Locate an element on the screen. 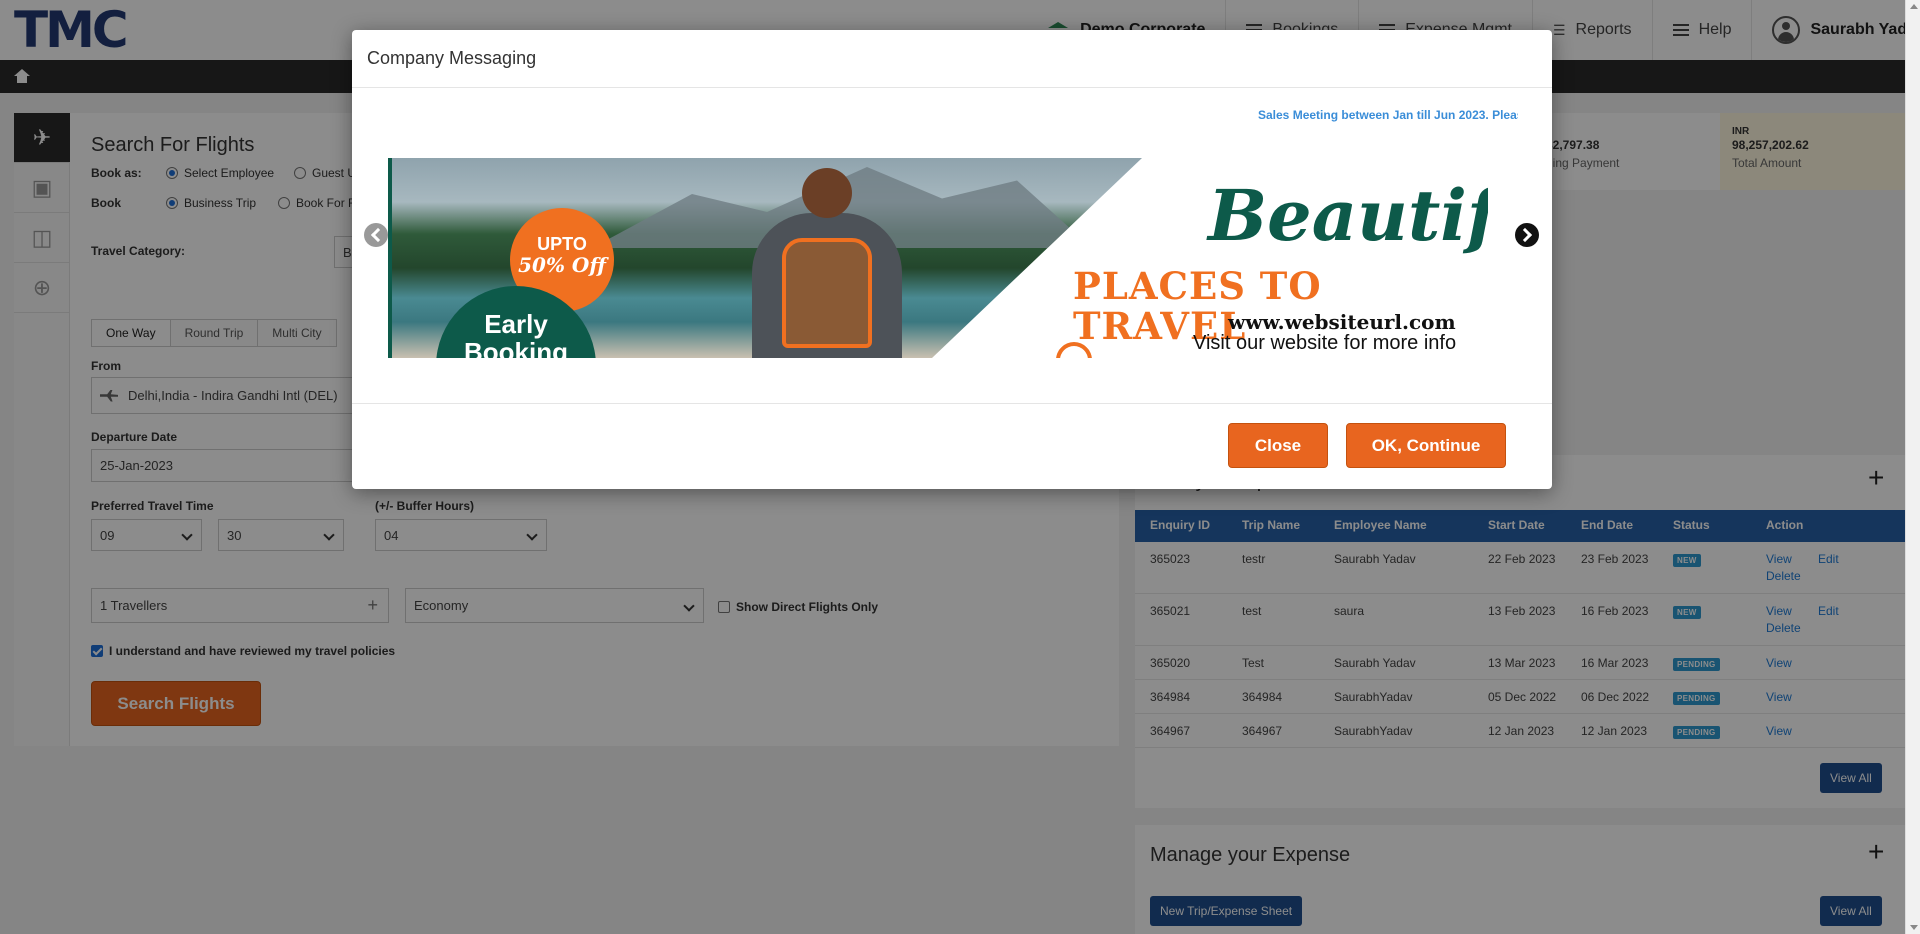 This screenshot has width=1920, height=934. badge-booking: Booking is located at coordinates (516, 347).